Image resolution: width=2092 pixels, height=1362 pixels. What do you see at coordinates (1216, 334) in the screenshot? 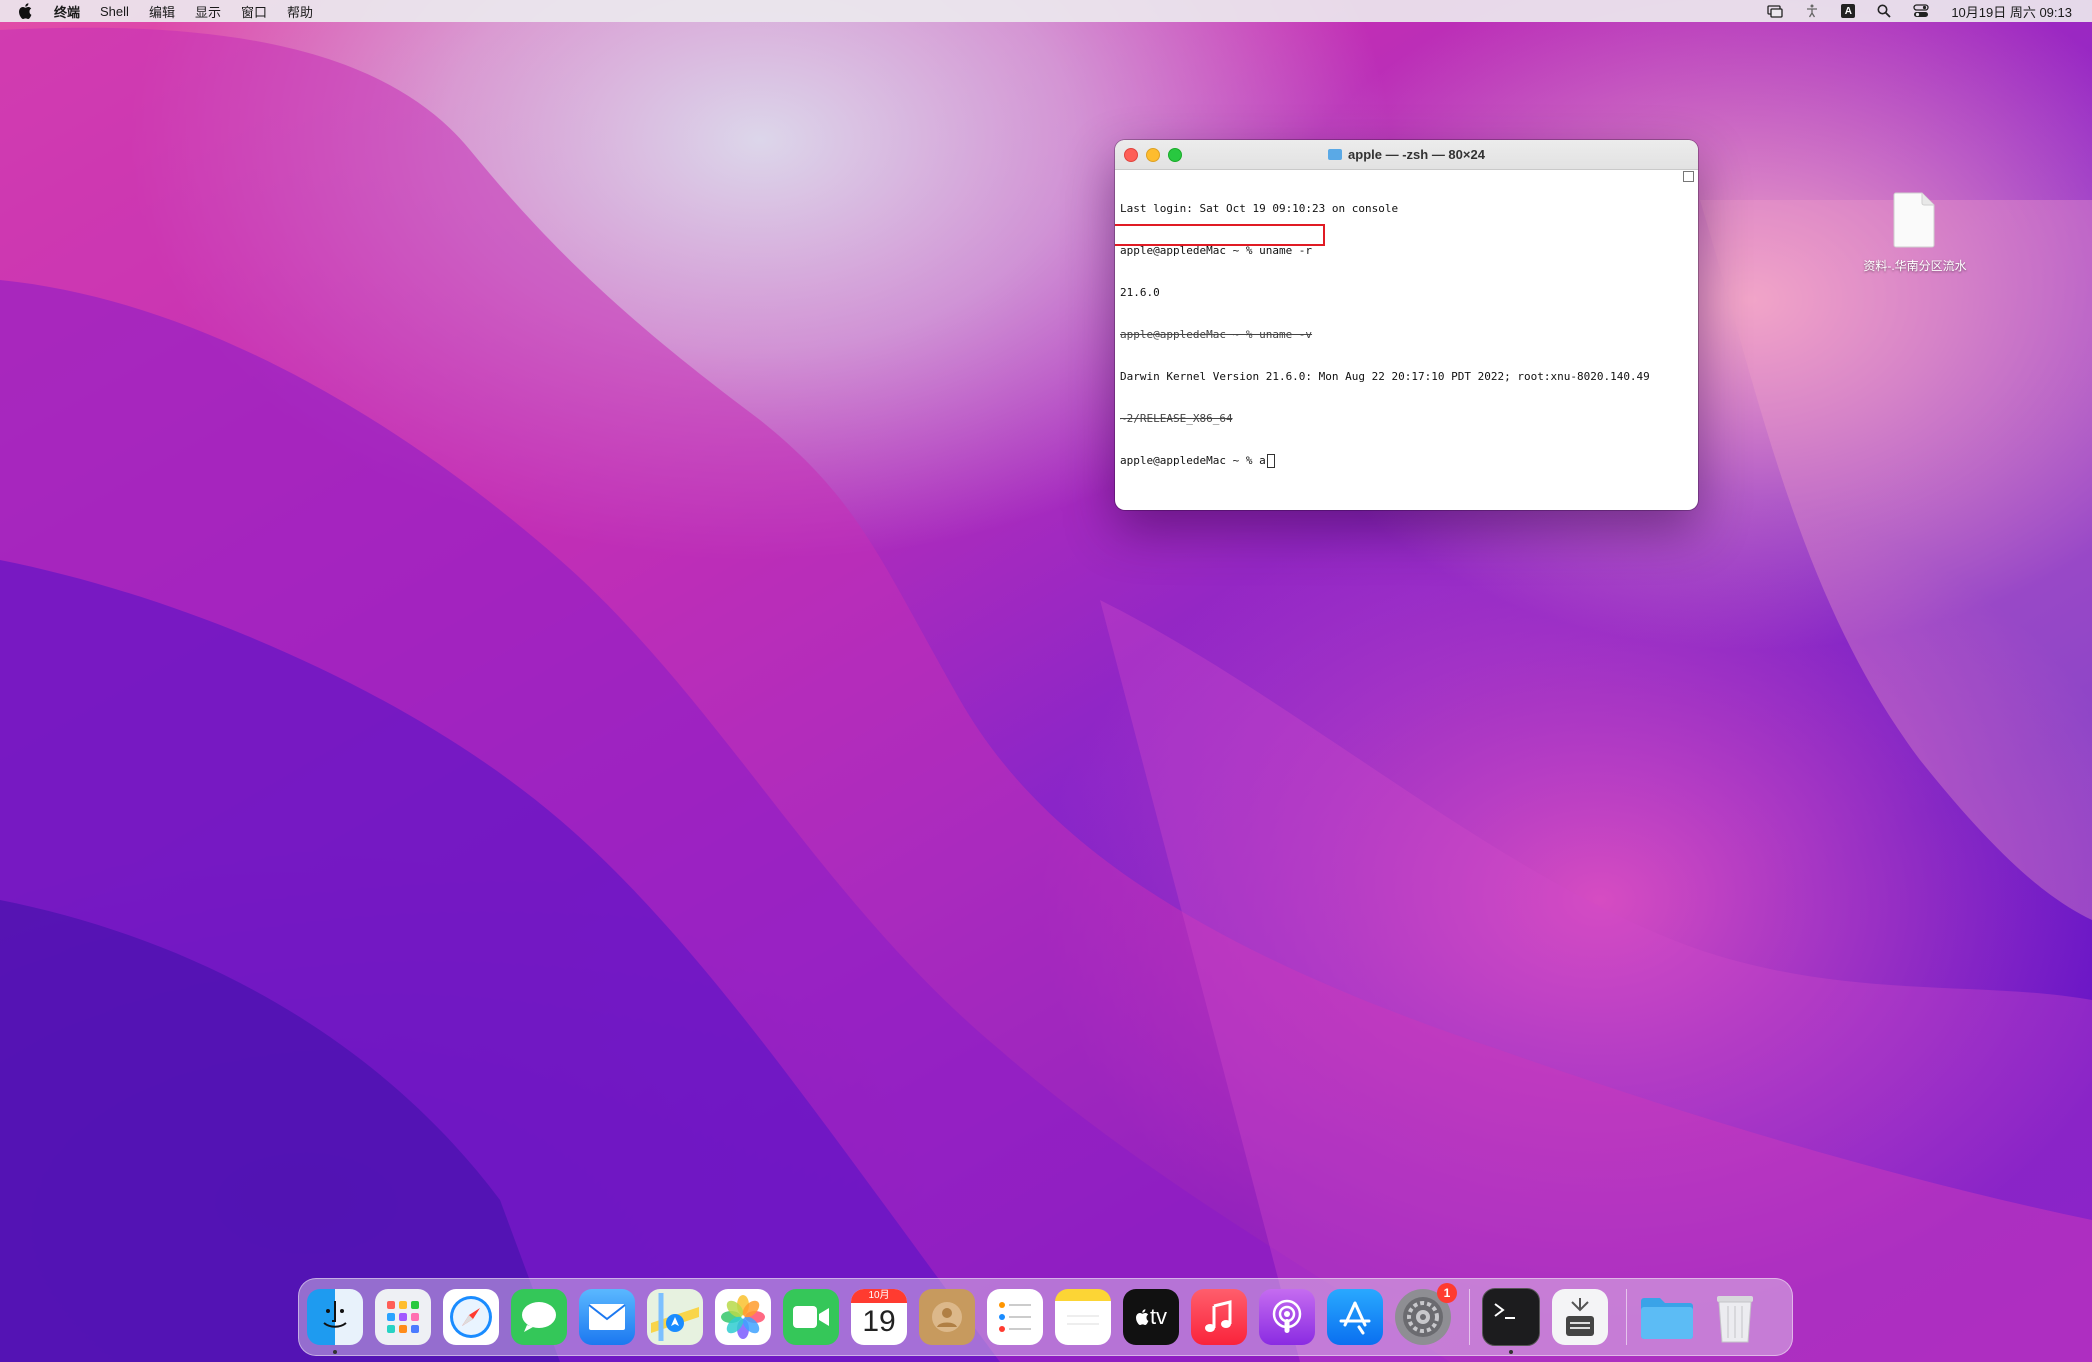
I see `terminal-line: apple@appledeMac ~ % uname -v` at bounding box center [1216, 334].